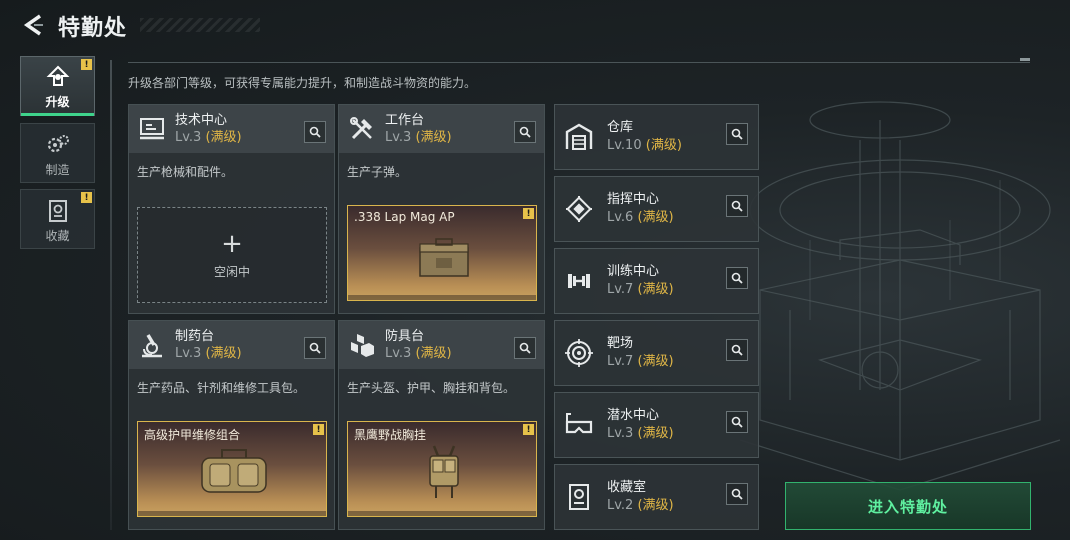  I want to click on card-header: 防具台 Lv.3 (满级), so click(441, 345).